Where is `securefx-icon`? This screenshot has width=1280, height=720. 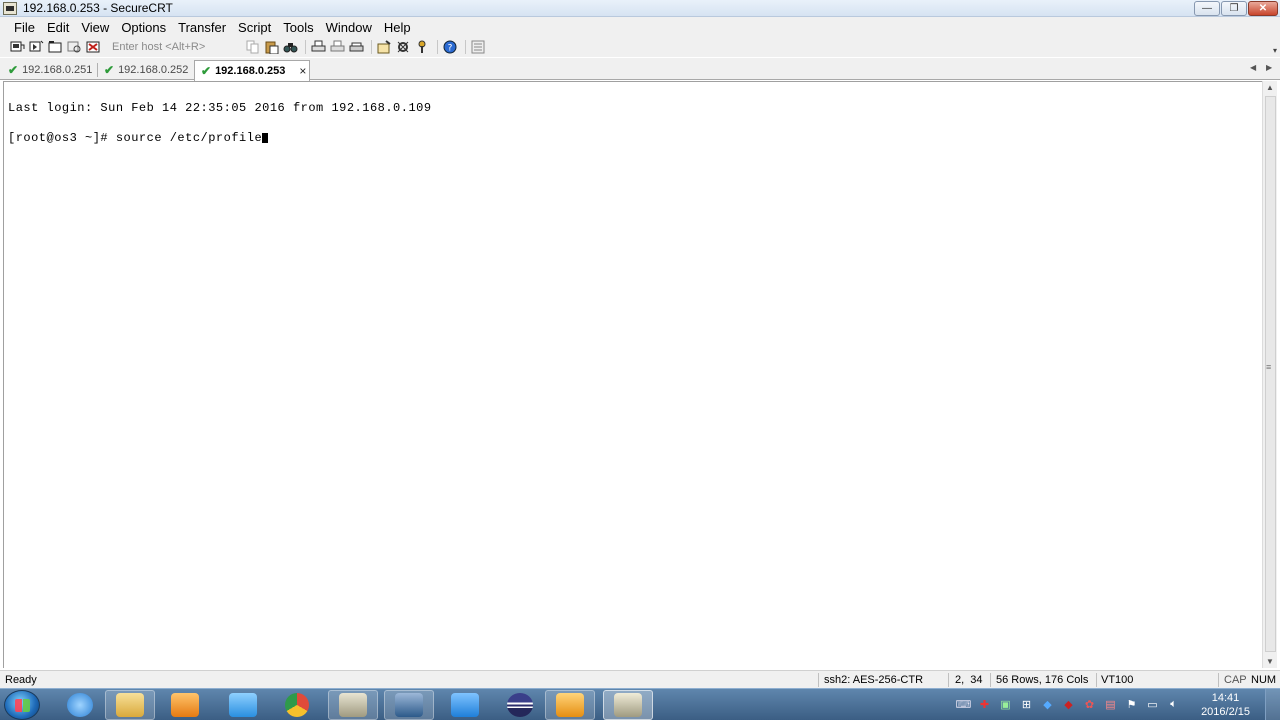 securefx-icon is located at coordinates (628, 705).